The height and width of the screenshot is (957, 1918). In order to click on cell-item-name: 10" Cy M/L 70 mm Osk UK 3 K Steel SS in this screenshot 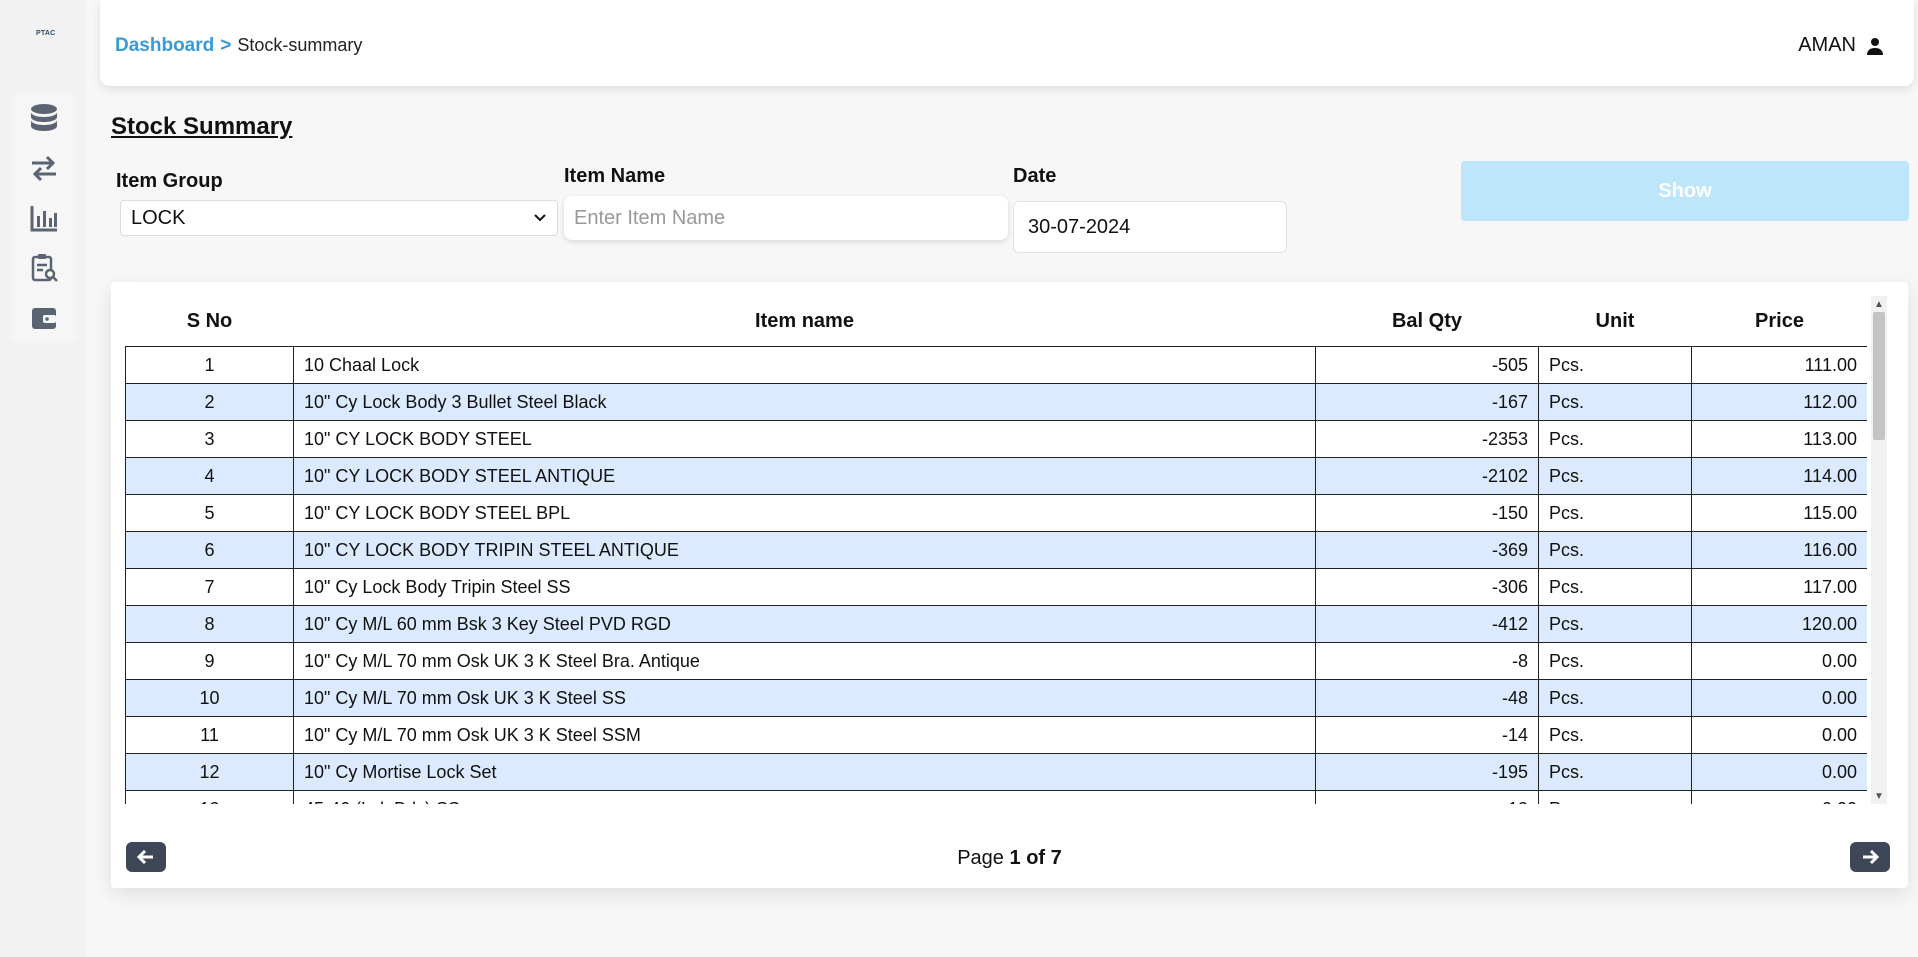, I will do `click(804, 698)`.